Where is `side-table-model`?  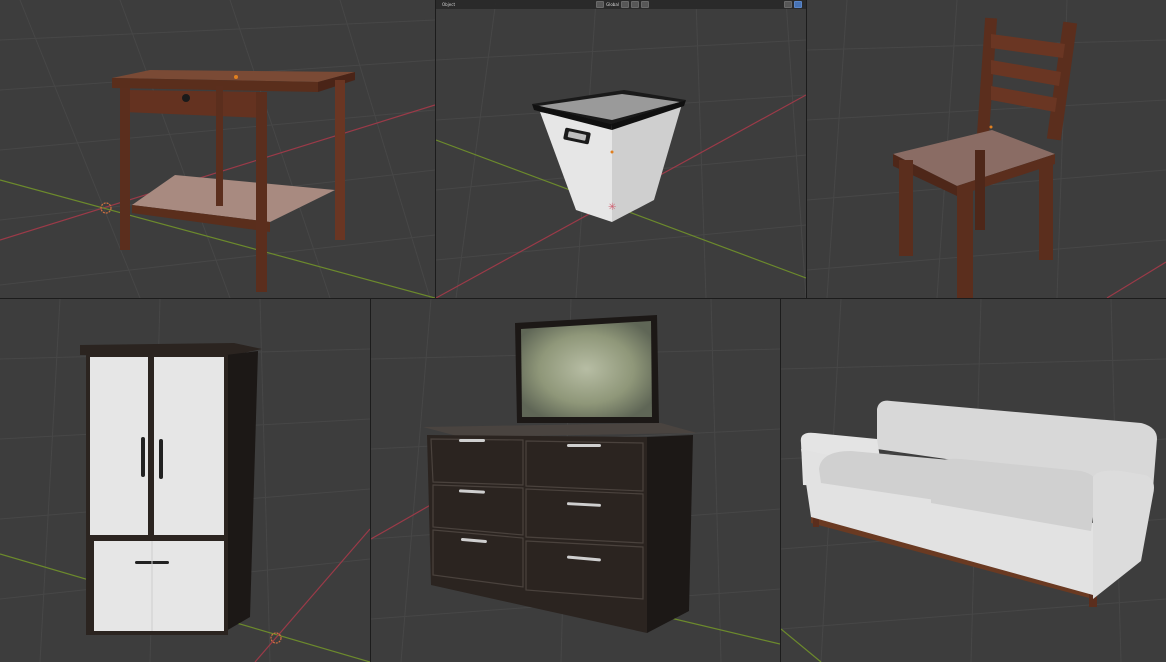
side-table-model is located at coordinates (233, 181).